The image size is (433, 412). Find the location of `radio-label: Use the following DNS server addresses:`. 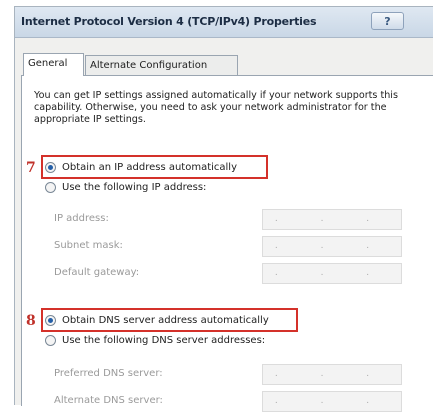

radio-label: Use the following DNS server addresses: is located at coordinates (164, 340).